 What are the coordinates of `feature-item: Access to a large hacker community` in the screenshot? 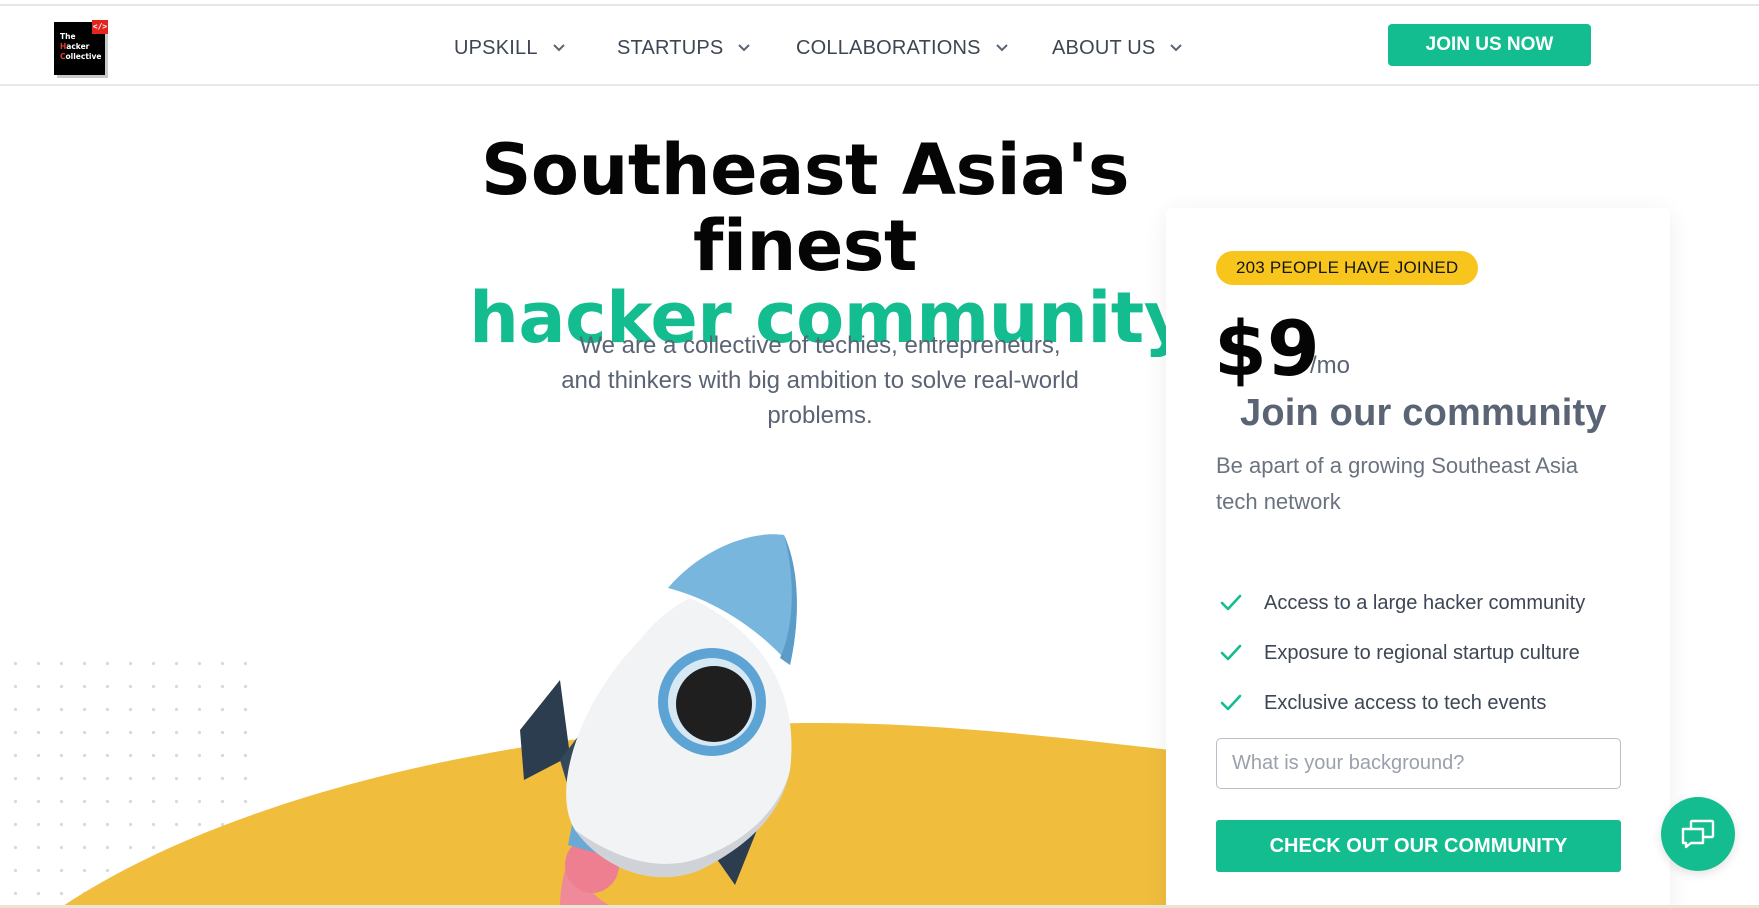 It's located at (1426, 603).